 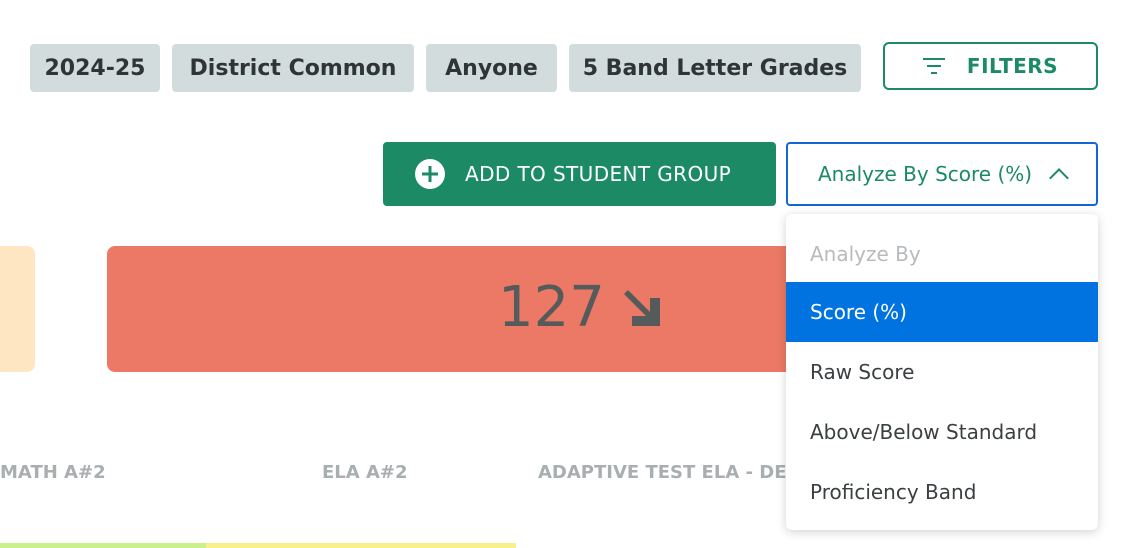 What do you see at coordinates (925, 174) in the screenshot?
I see `analyze-by-value: Analyze By Score (%)` at bounding box center [925, 174].